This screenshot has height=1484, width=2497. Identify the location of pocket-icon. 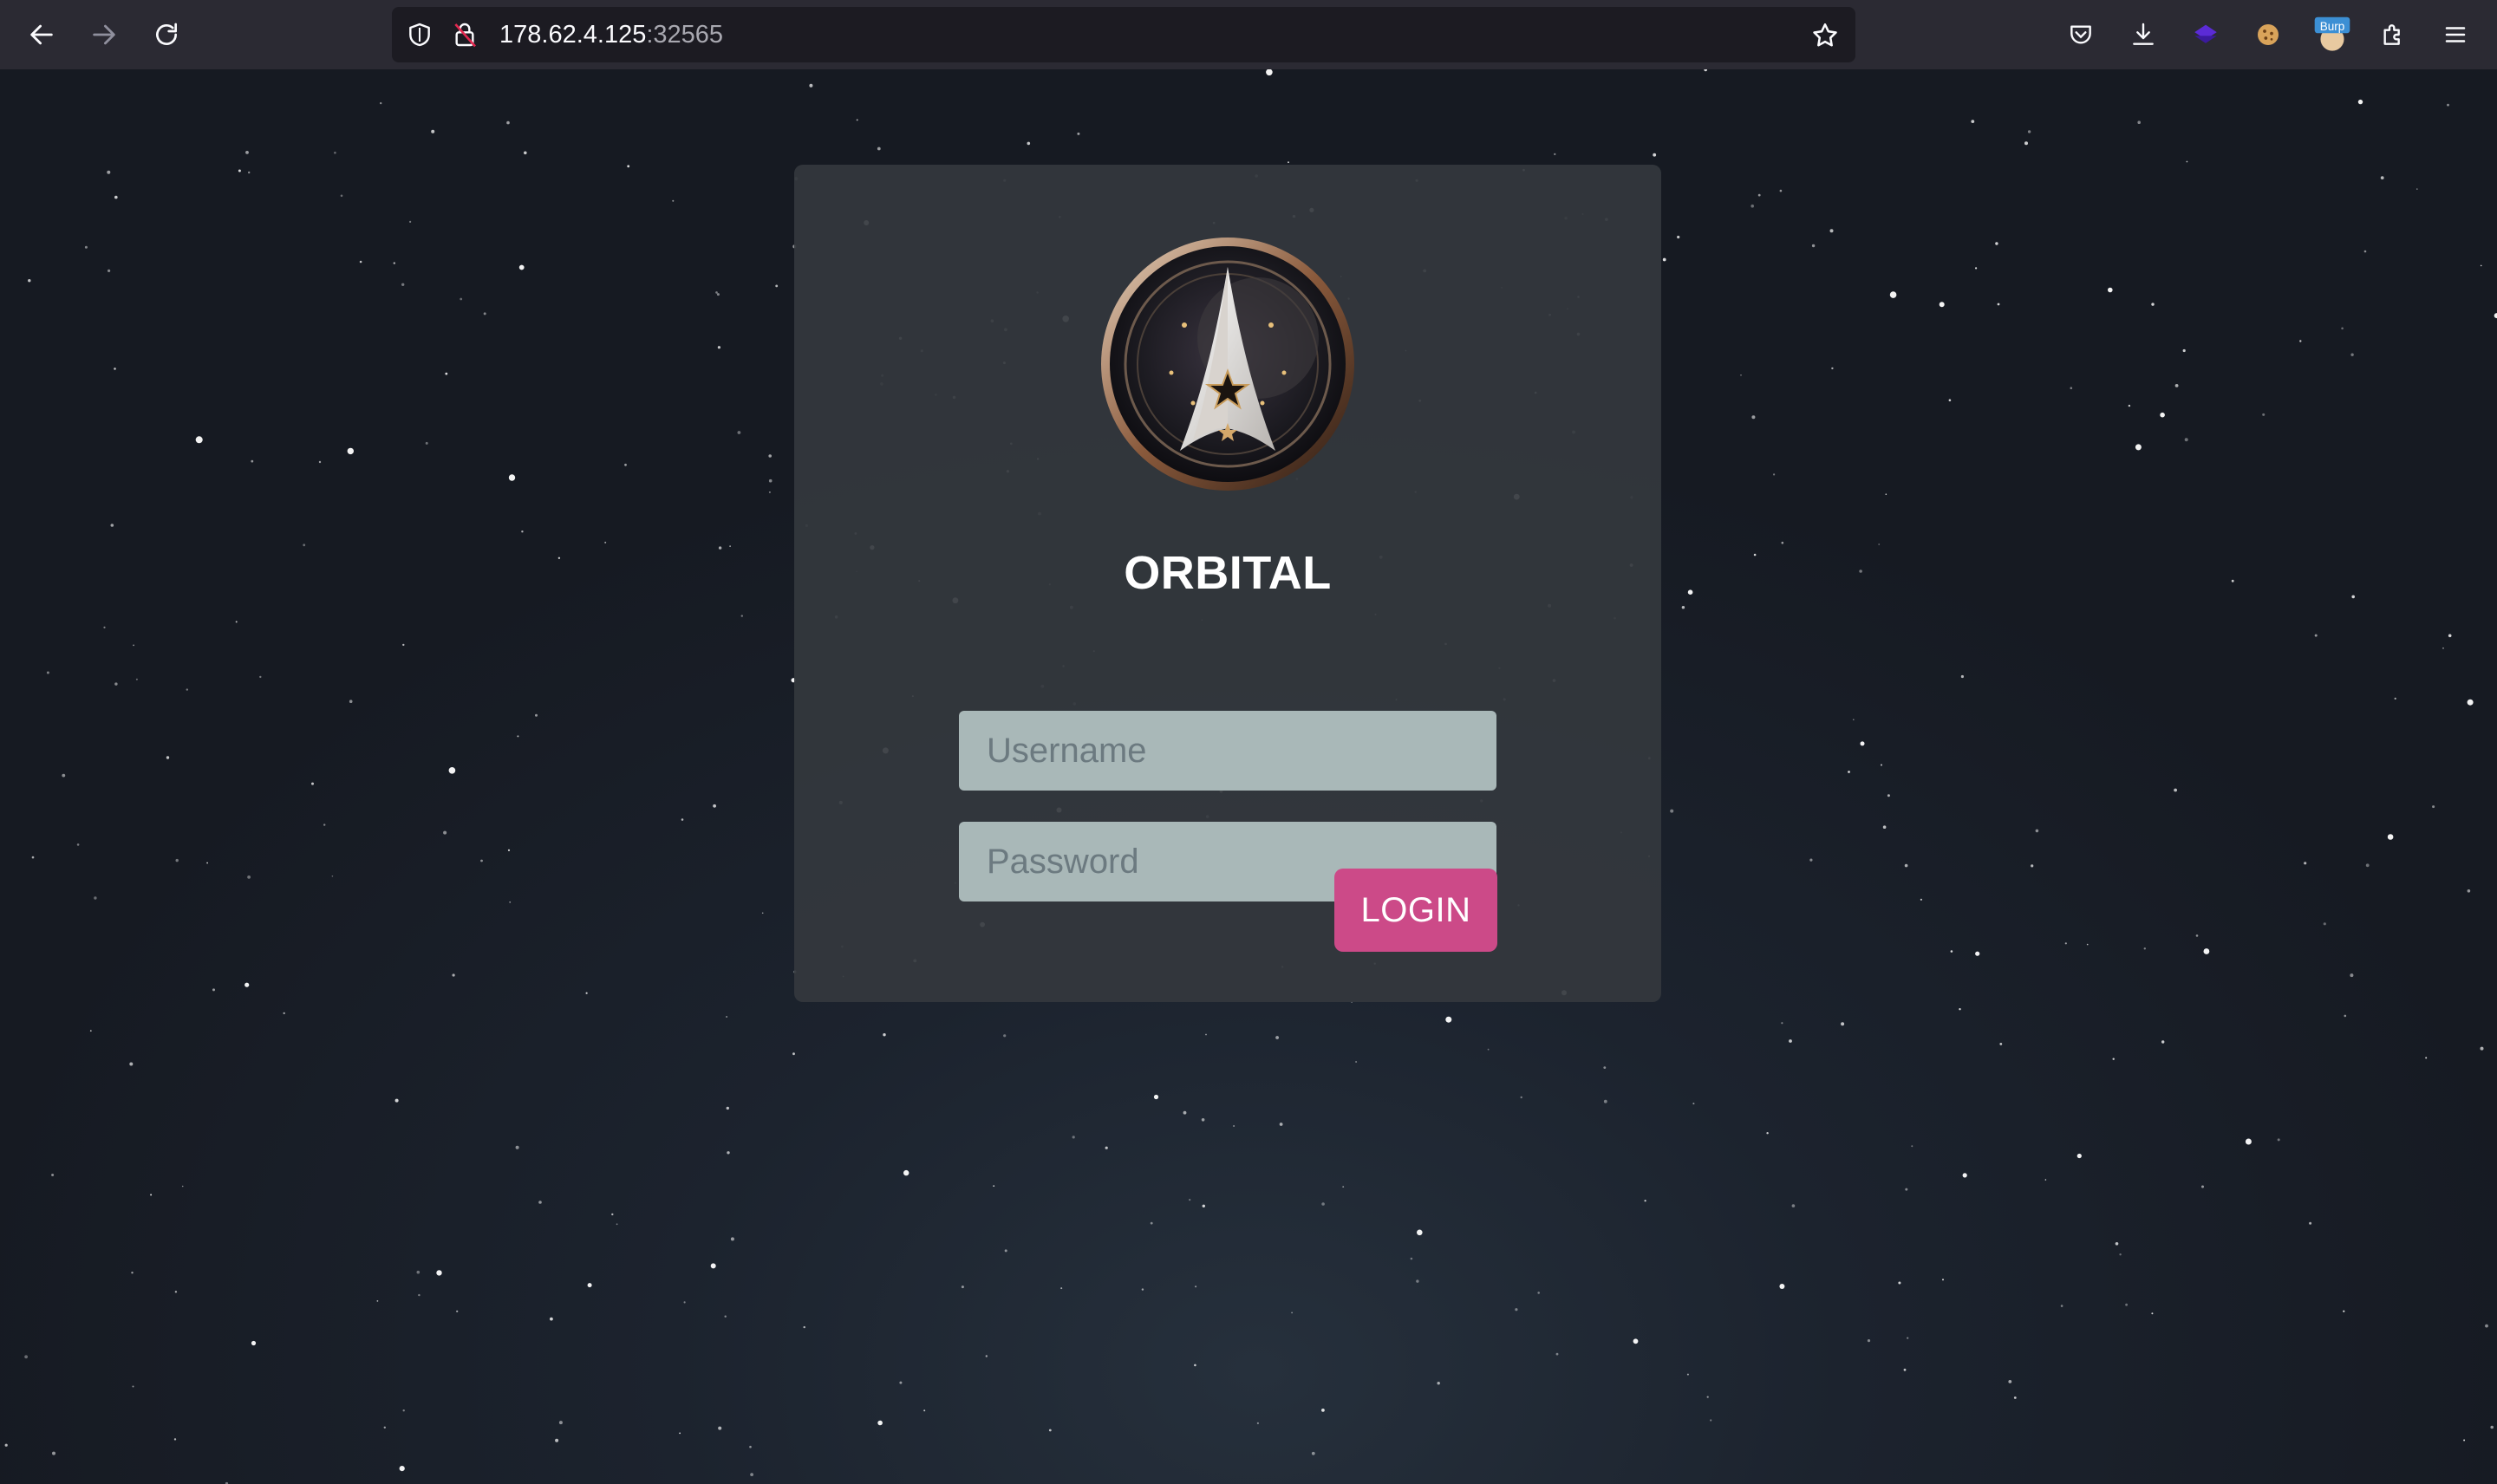
(2080, 34).